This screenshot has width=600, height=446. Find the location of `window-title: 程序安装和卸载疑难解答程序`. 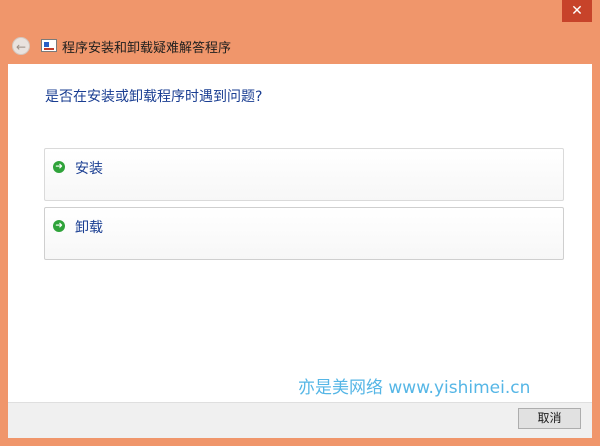

window-title: 程序安装和卸载疑难解答程序 is located at coordinates (147, 48).